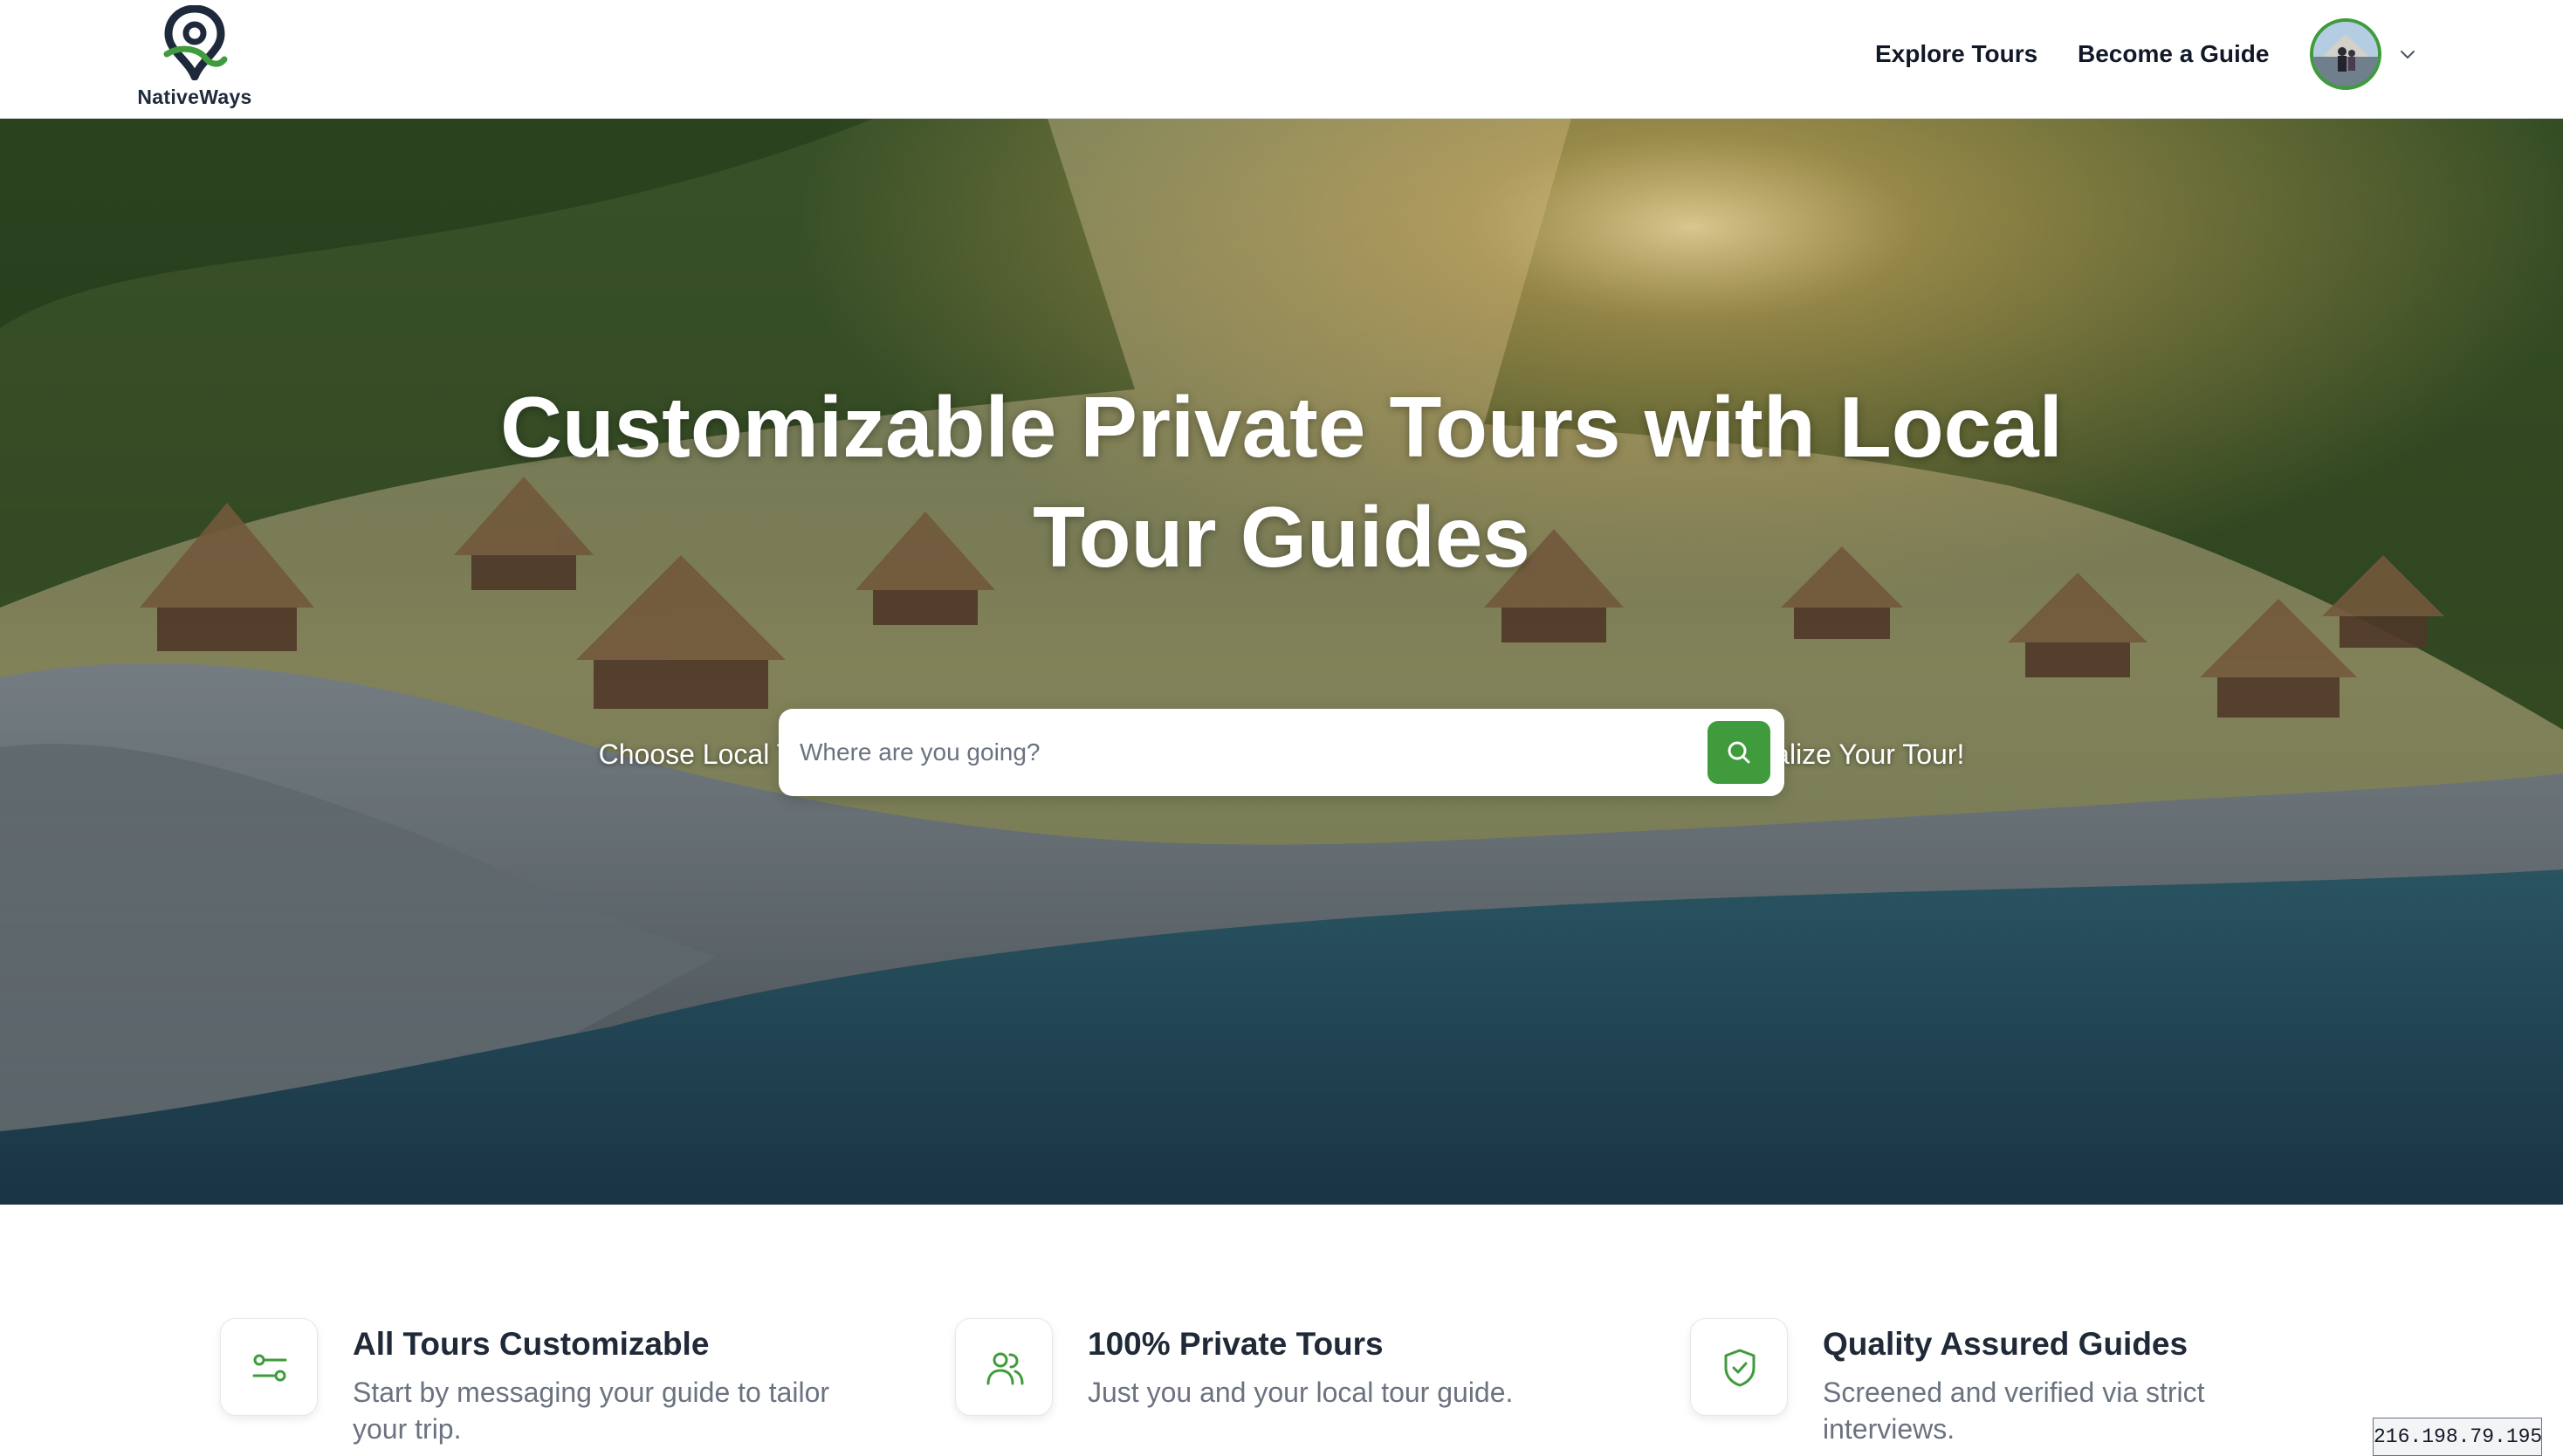  Describe the element at coordinates (194, 97) in the screenshot. I see `logo-text: NativeWays` at that location.